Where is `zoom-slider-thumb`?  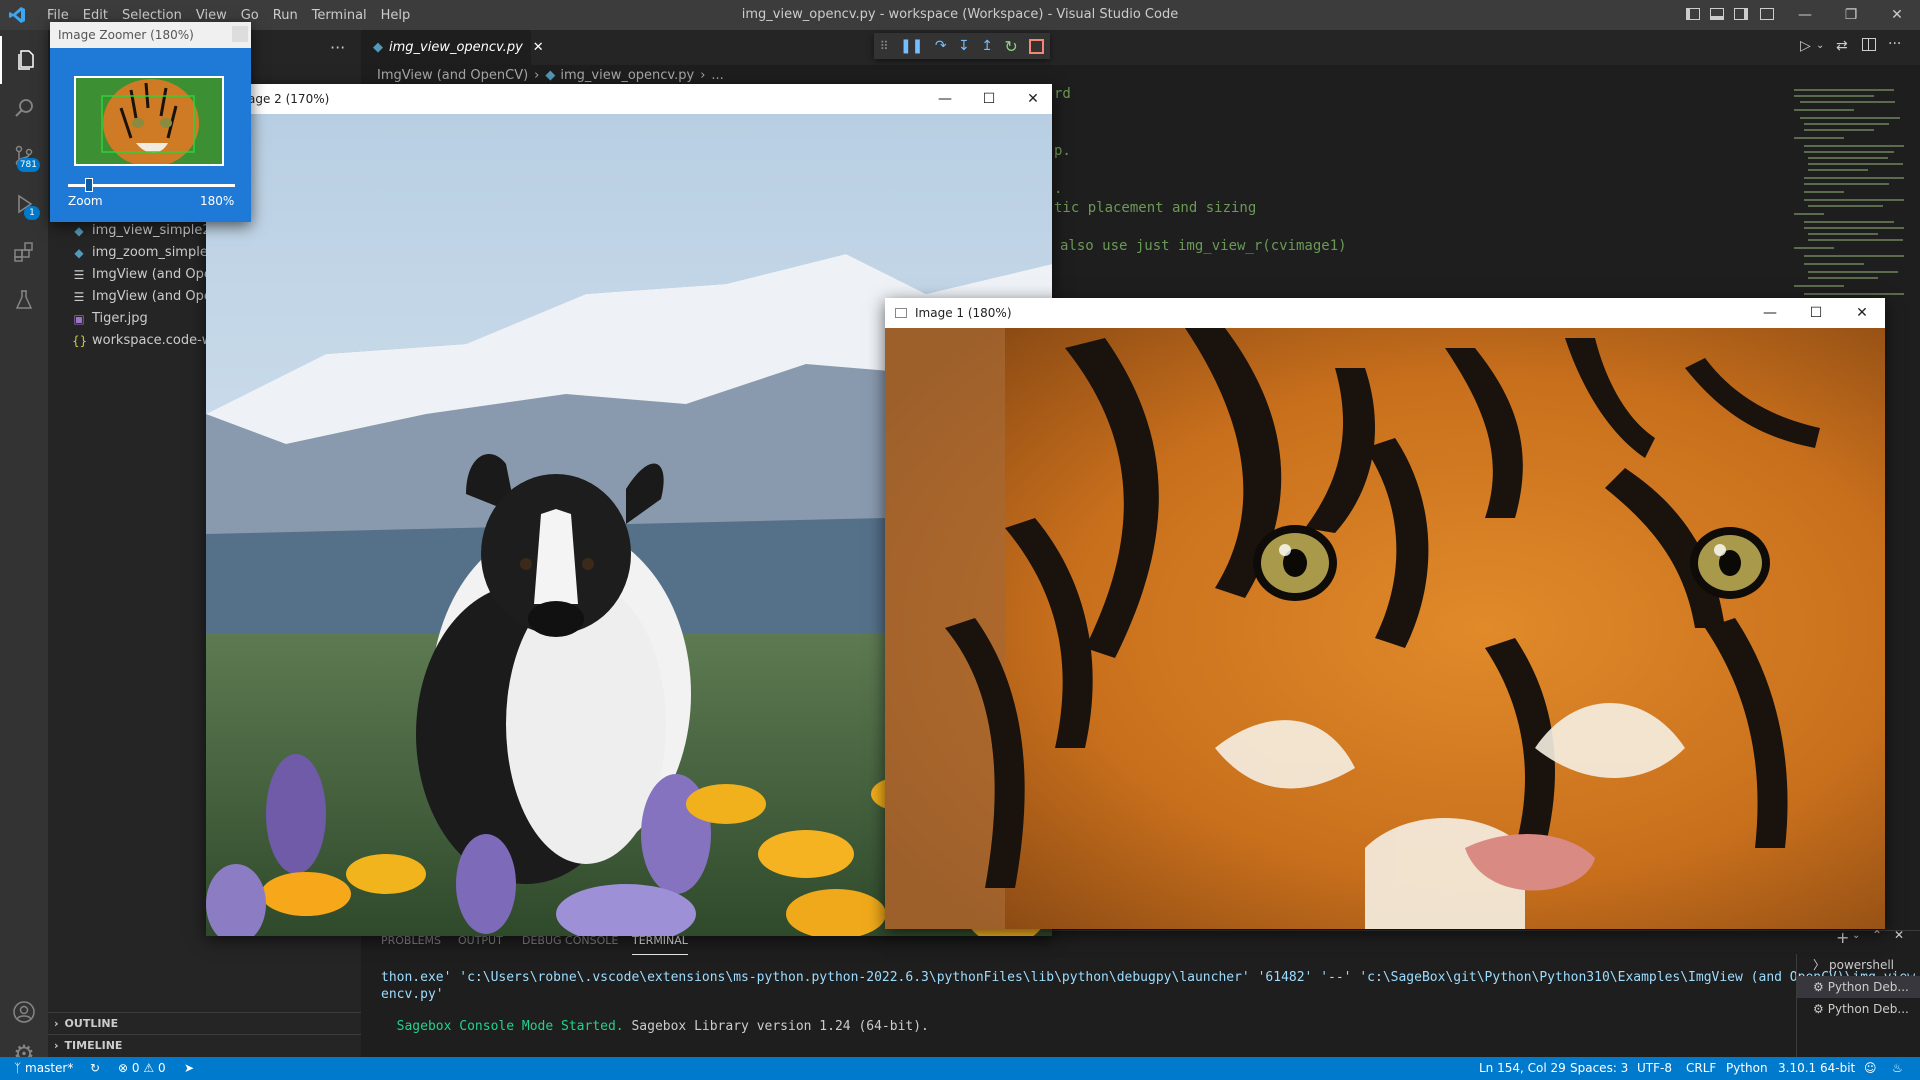
zoom-slider-thumb is located at coordinates (89, 185).